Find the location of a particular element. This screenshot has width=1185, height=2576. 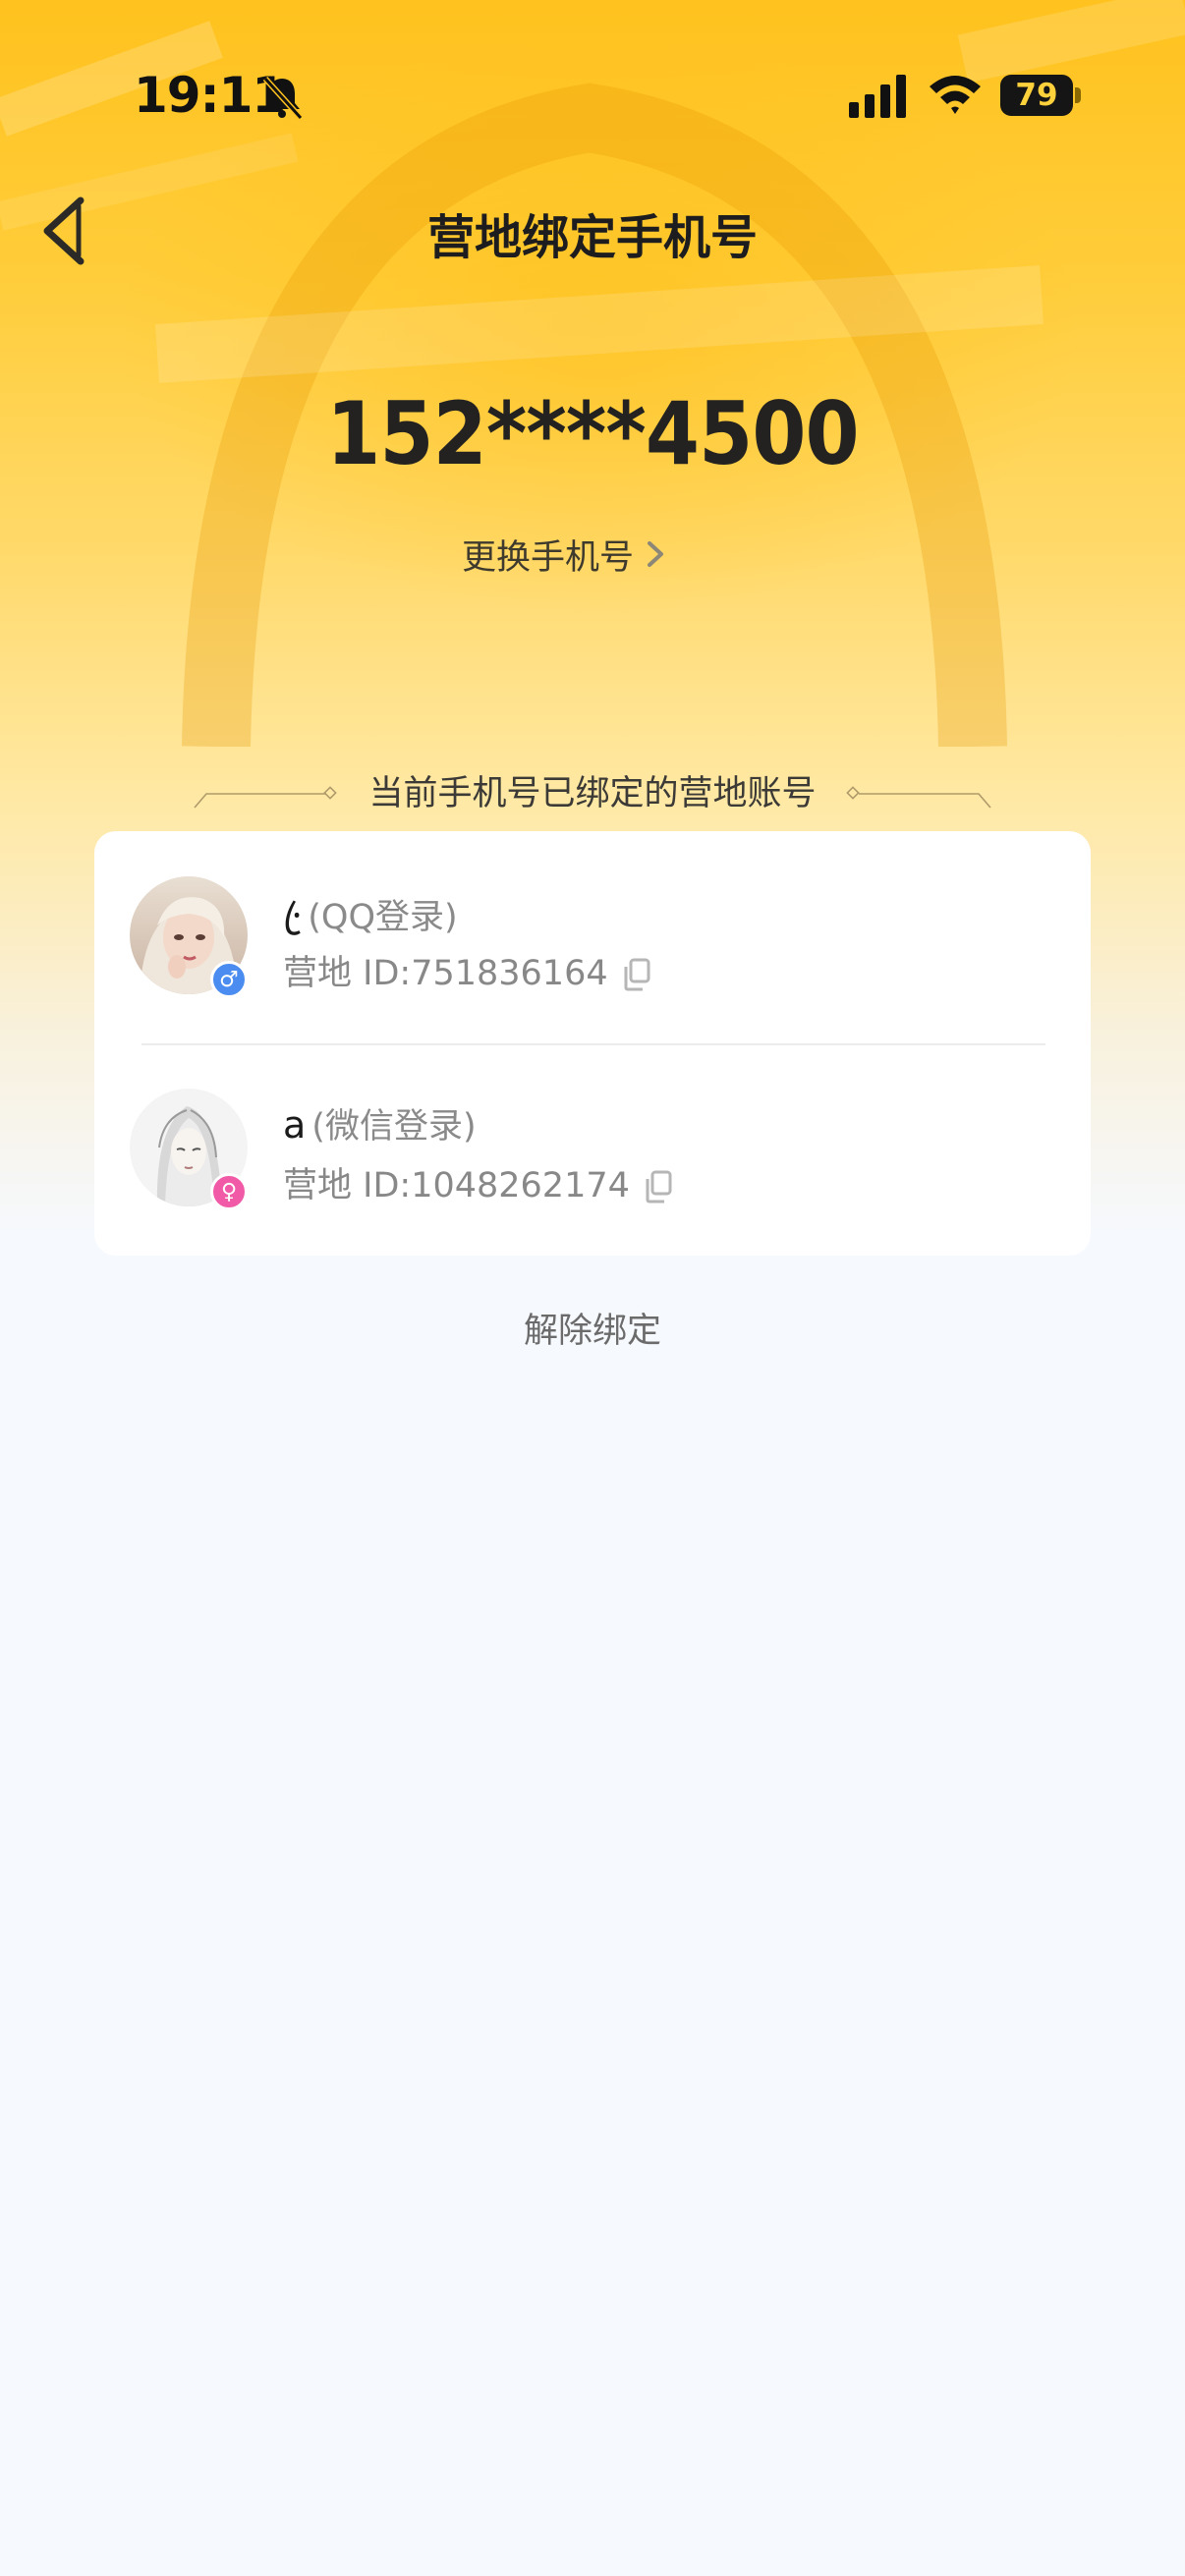

unbind-button: 解除绑定 is located at coordinates (592, 1328).